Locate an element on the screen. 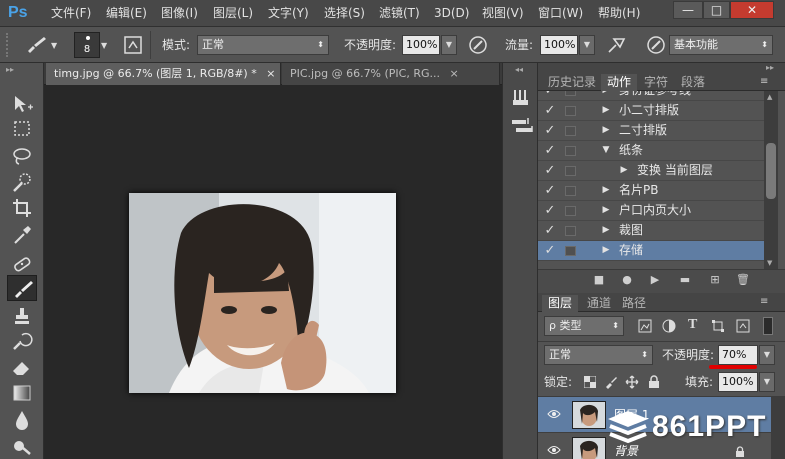  mode-select: 正常 ⬍ is located at coordinates (263, 45).